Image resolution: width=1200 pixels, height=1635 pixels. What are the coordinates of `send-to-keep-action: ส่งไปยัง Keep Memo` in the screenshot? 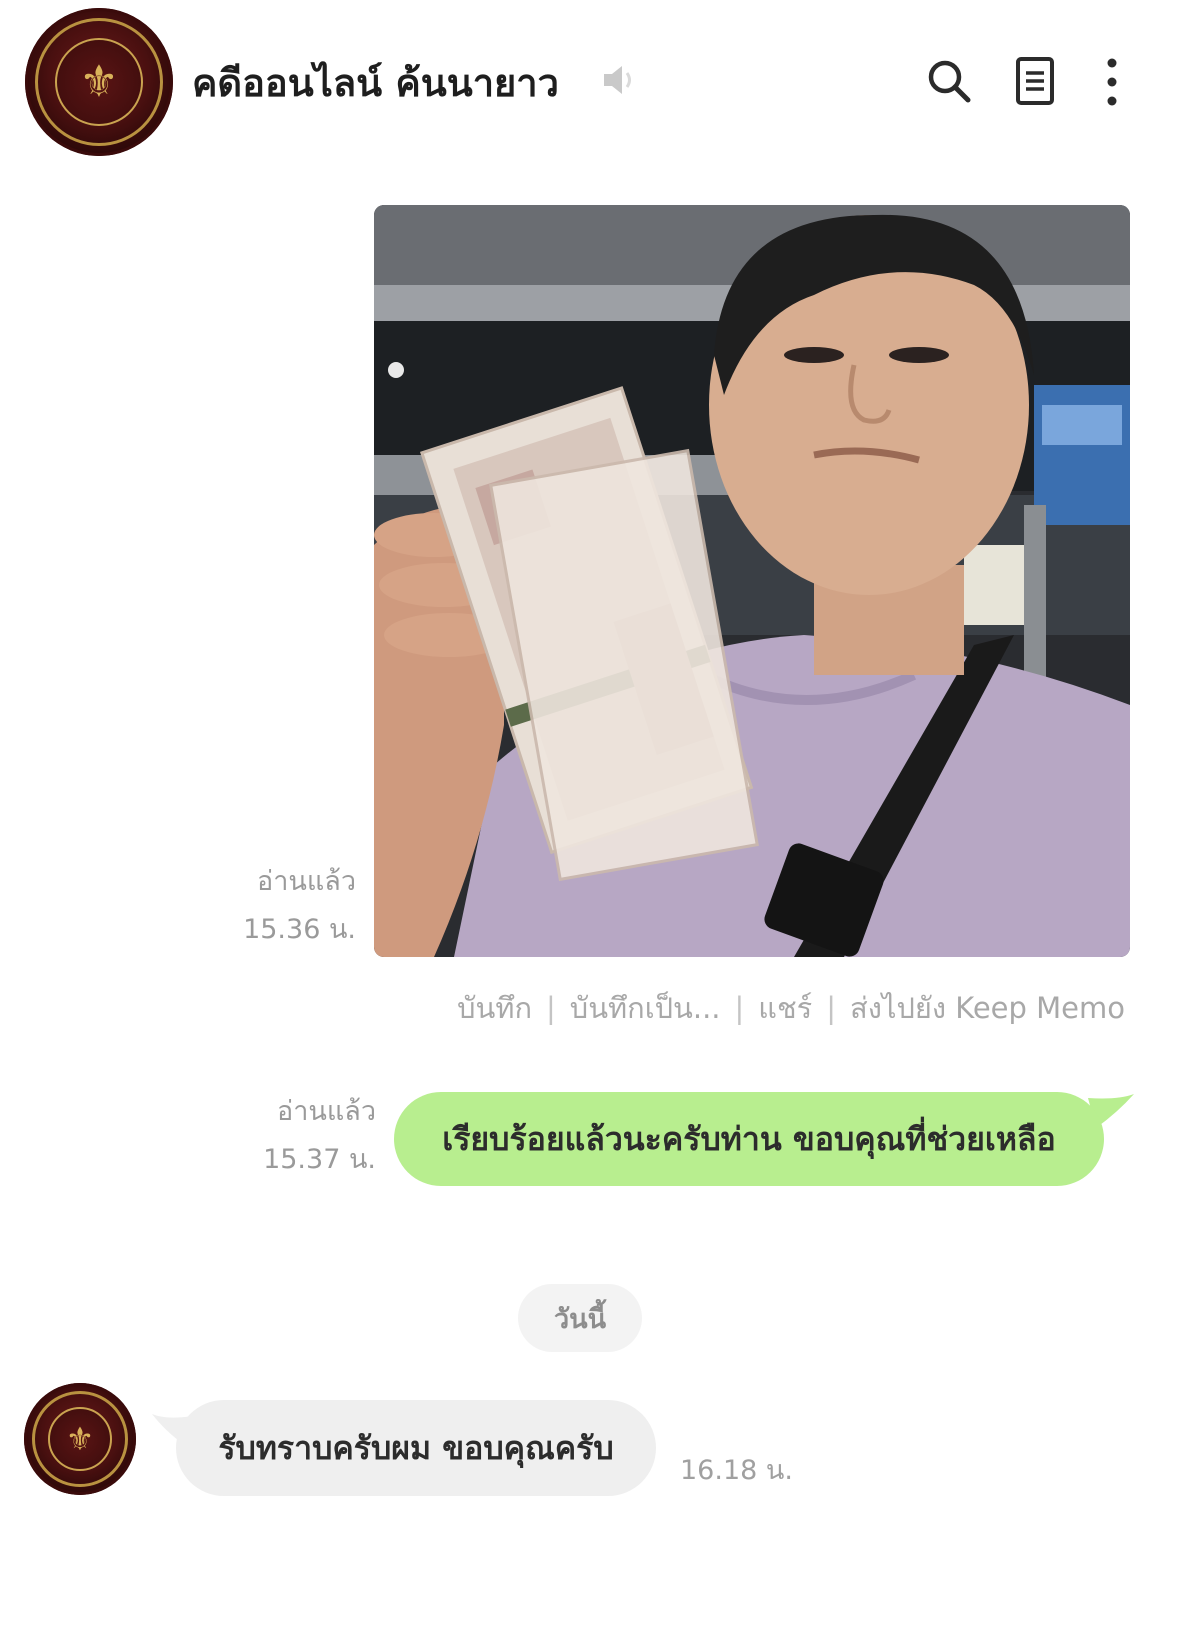 It's located at (987, 1008).